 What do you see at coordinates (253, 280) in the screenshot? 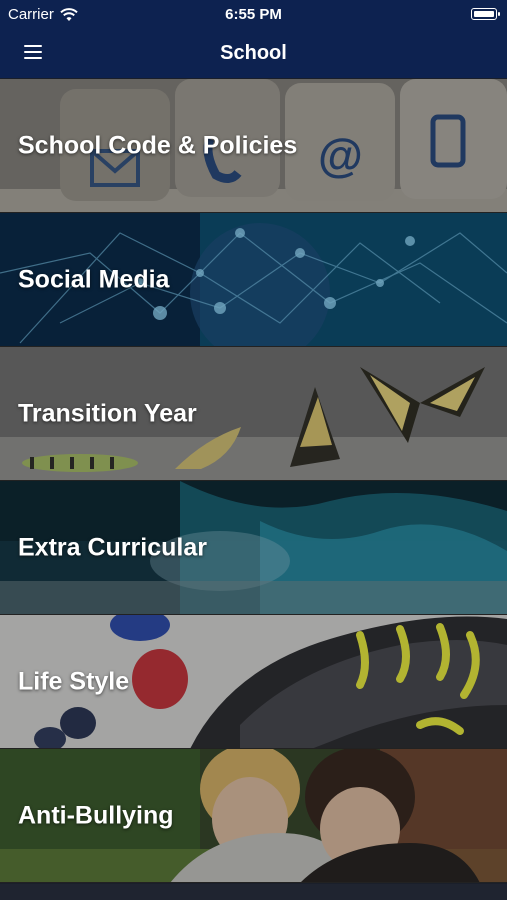
I see `list-item-social-media: Social Media` at bounding box center [253, 280].